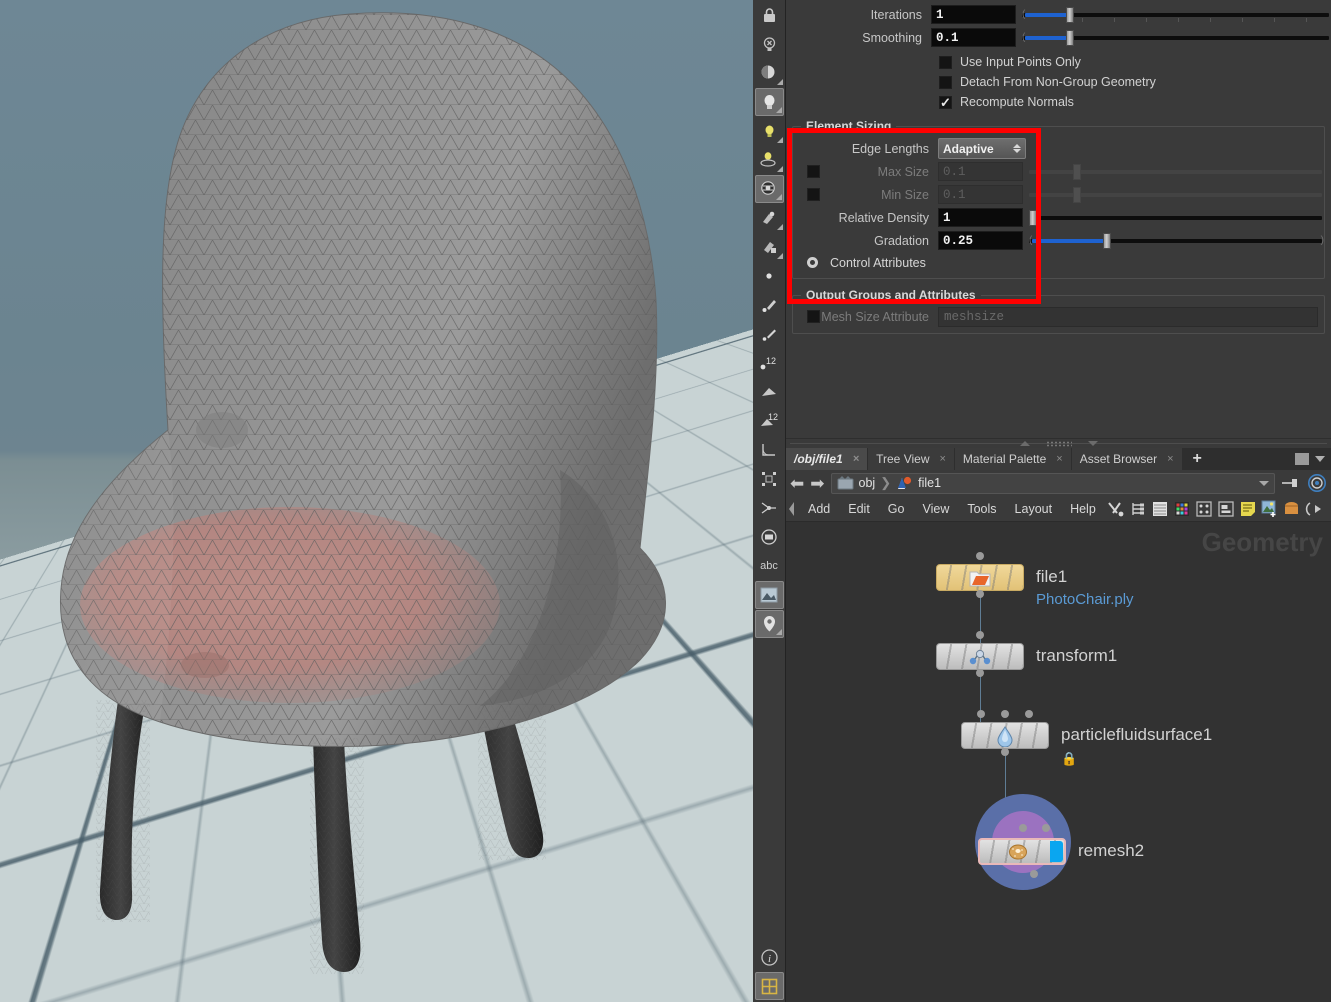 The height and width of the screenshot is (1002, 1331). What do you see at coordinates (1302, 459) in the screenshot?
I see `maximize-pane-icon` at bounding box center [1302, 459].